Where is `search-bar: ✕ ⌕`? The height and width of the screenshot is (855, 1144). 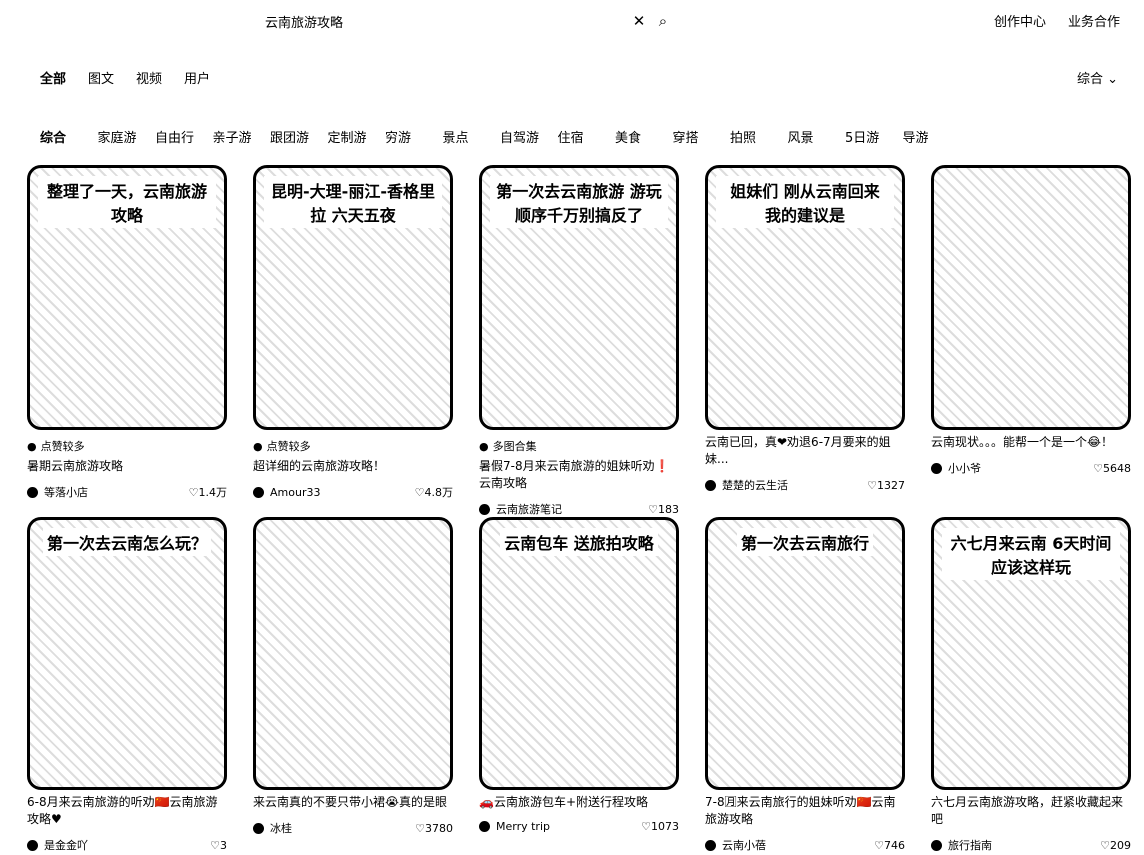
search-bar: ✕ ⌕ is located at coordinates (470, 21).